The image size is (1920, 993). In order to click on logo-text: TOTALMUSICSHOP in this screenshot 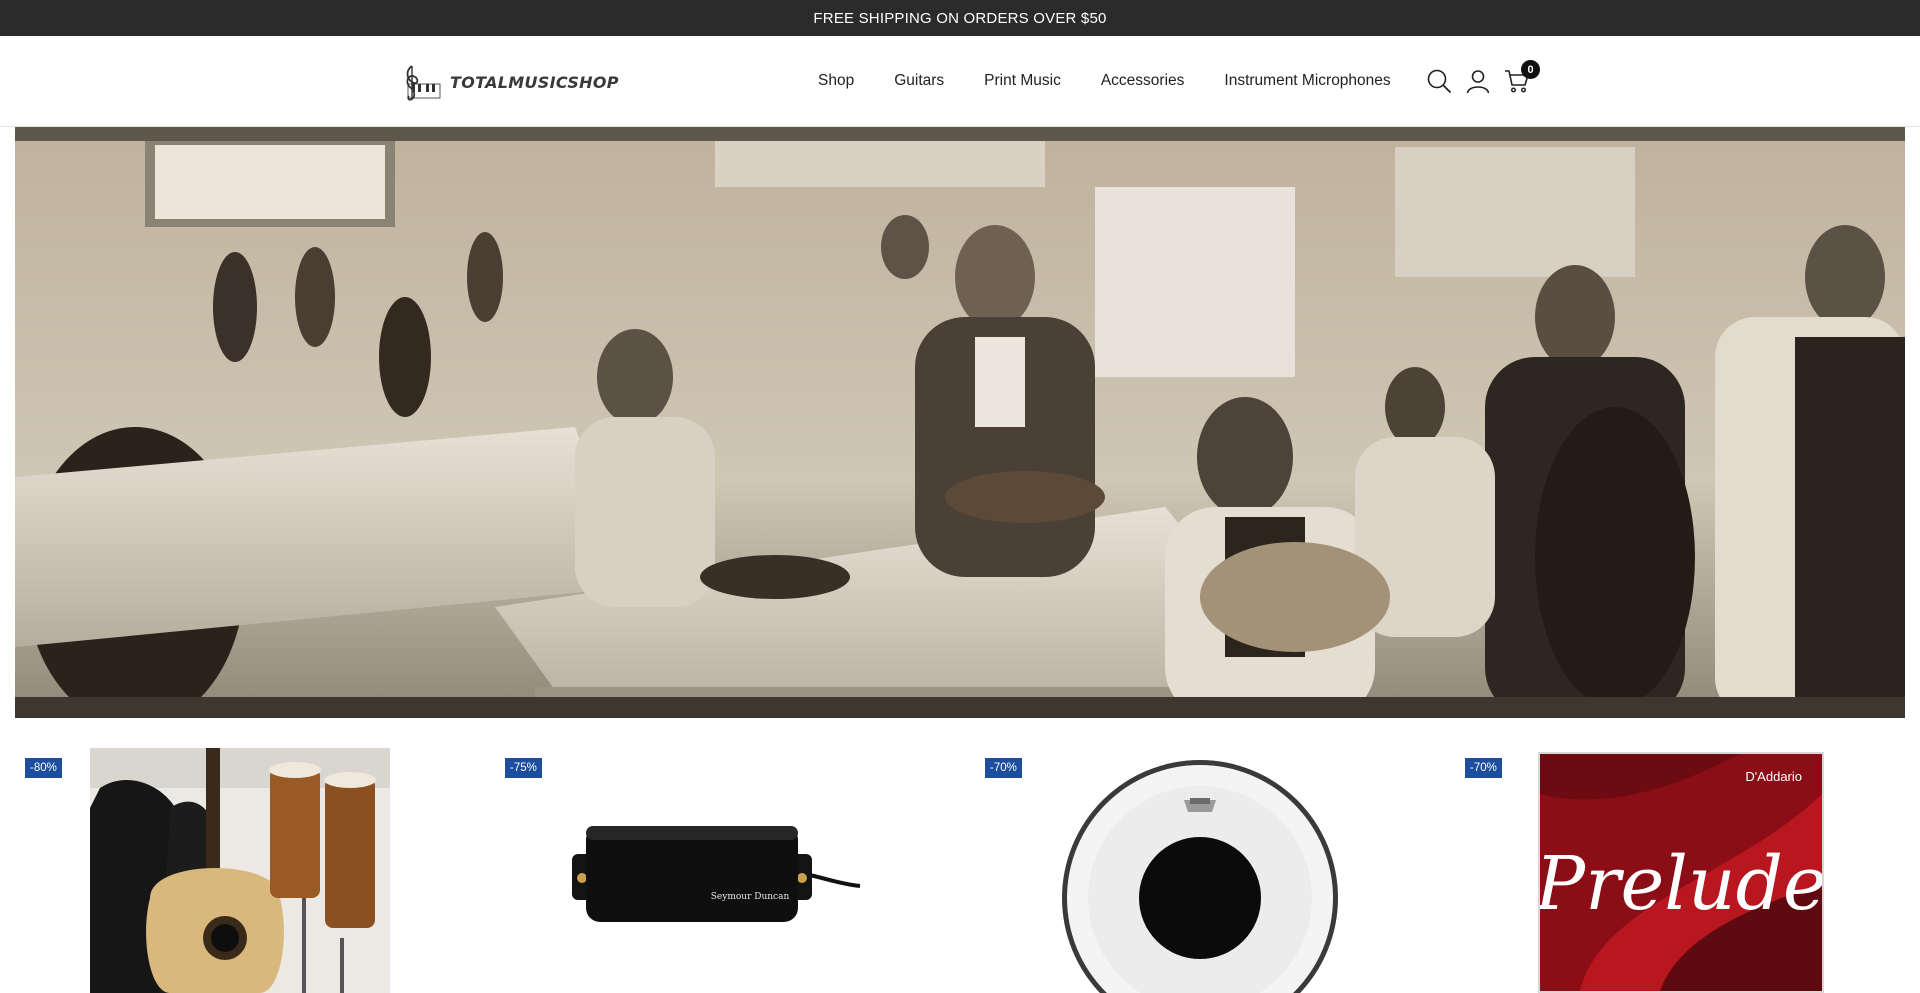, I will do `click(534, 82)`.